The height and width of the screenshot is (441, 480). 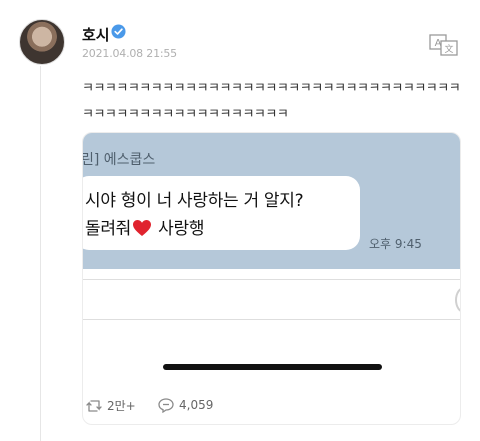 What do you see at coordinates (119, 160) in the screenshot?
I see `chat-sender-name: 린] 에스쿱스` at bounding box center [119, 160].